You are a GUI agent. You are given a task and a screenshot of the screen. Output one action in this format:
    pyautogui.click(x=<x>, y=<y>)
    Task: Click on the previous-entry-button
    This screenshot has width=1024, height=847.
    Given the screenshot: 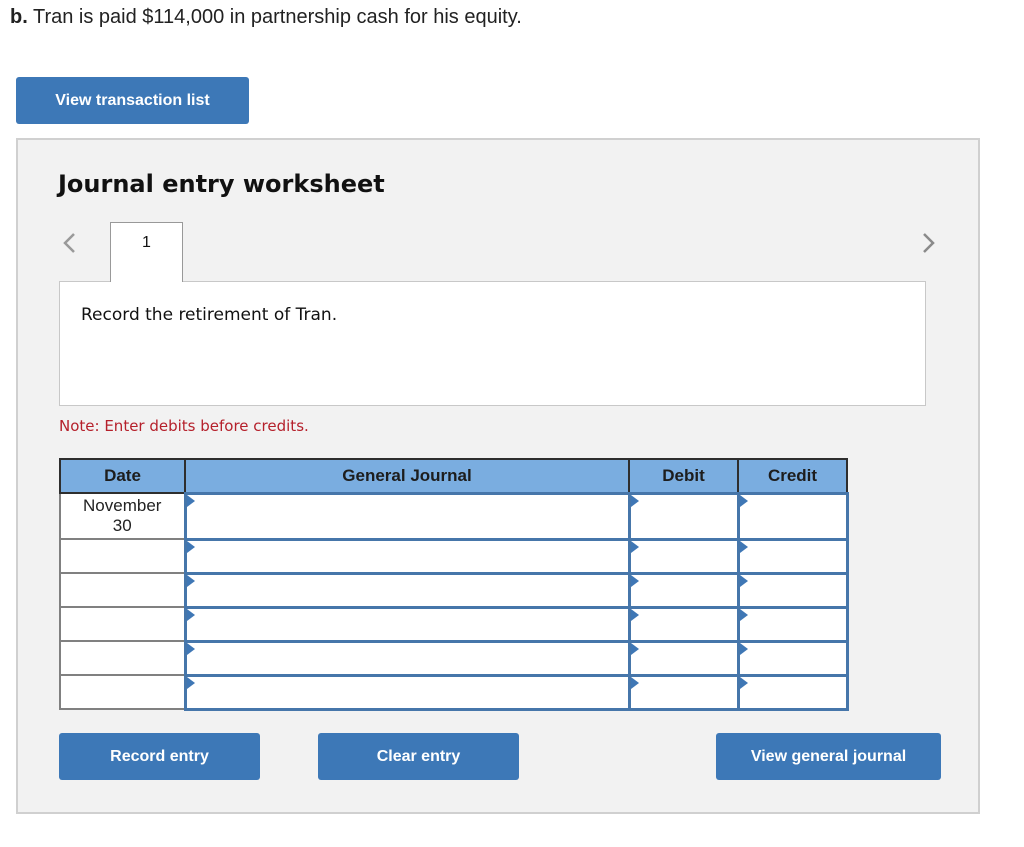 What is the action you would take?
    pyautogui.click(x=70, y=243)
    